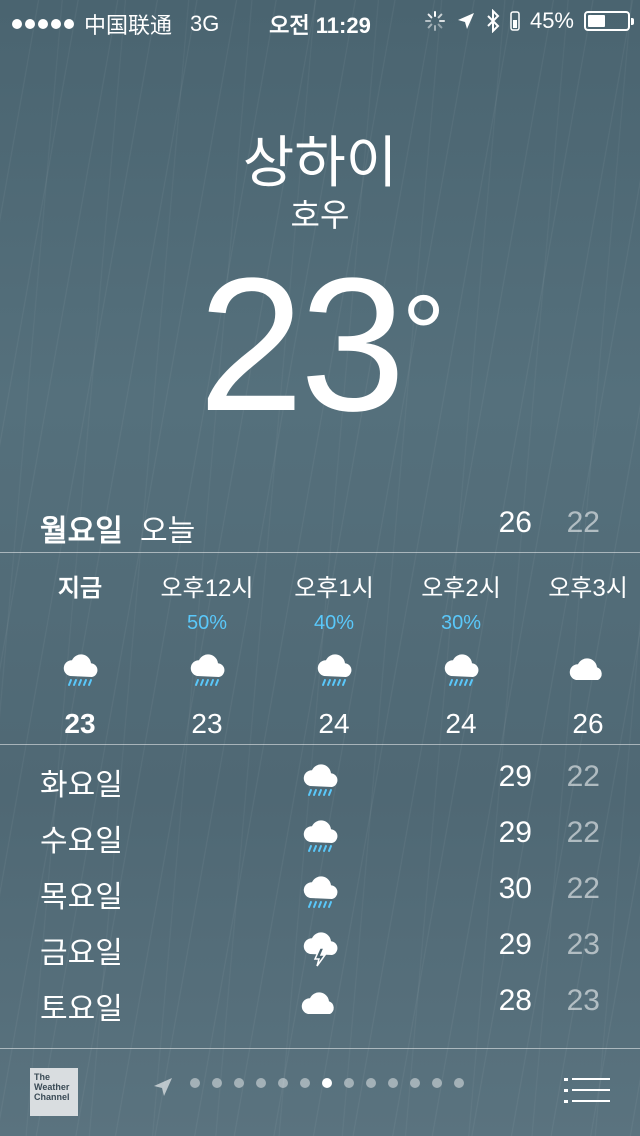 The width and height of the screenshot is (640, 1136). I want to click on today-low: 22, so click(583, 522).